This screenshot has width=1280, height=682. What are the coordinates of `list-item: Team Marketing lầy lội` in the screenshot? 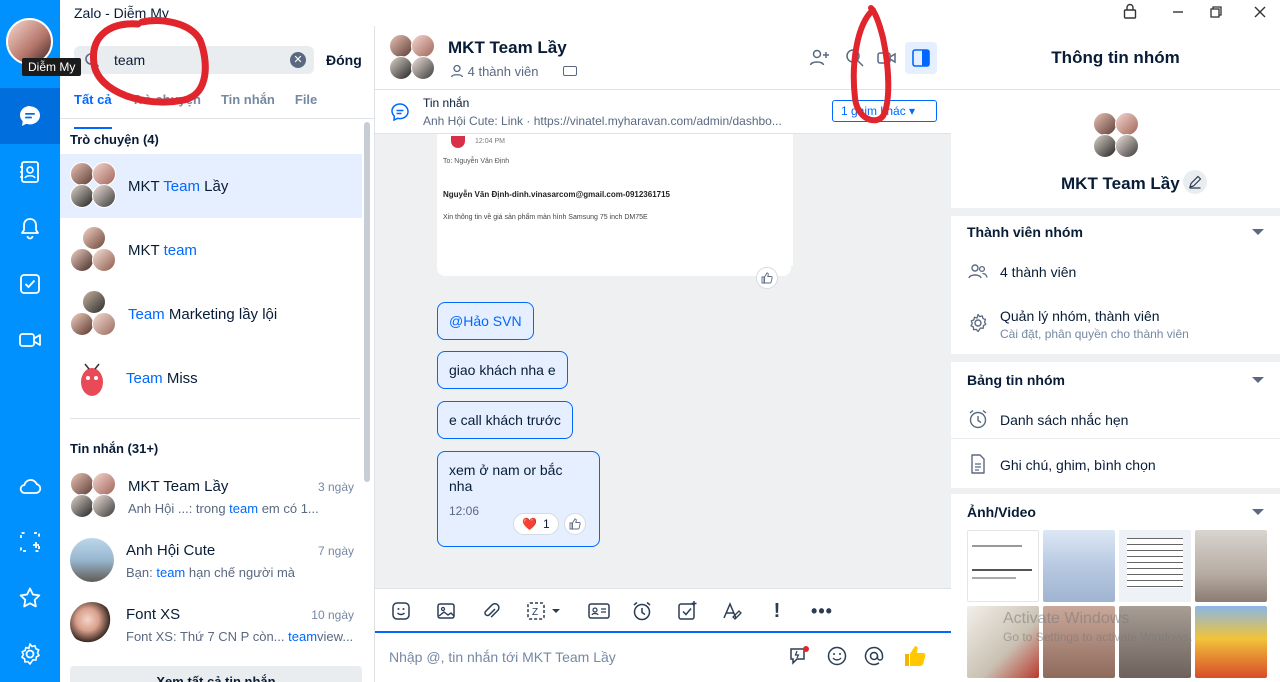 It's located at (211, 314).